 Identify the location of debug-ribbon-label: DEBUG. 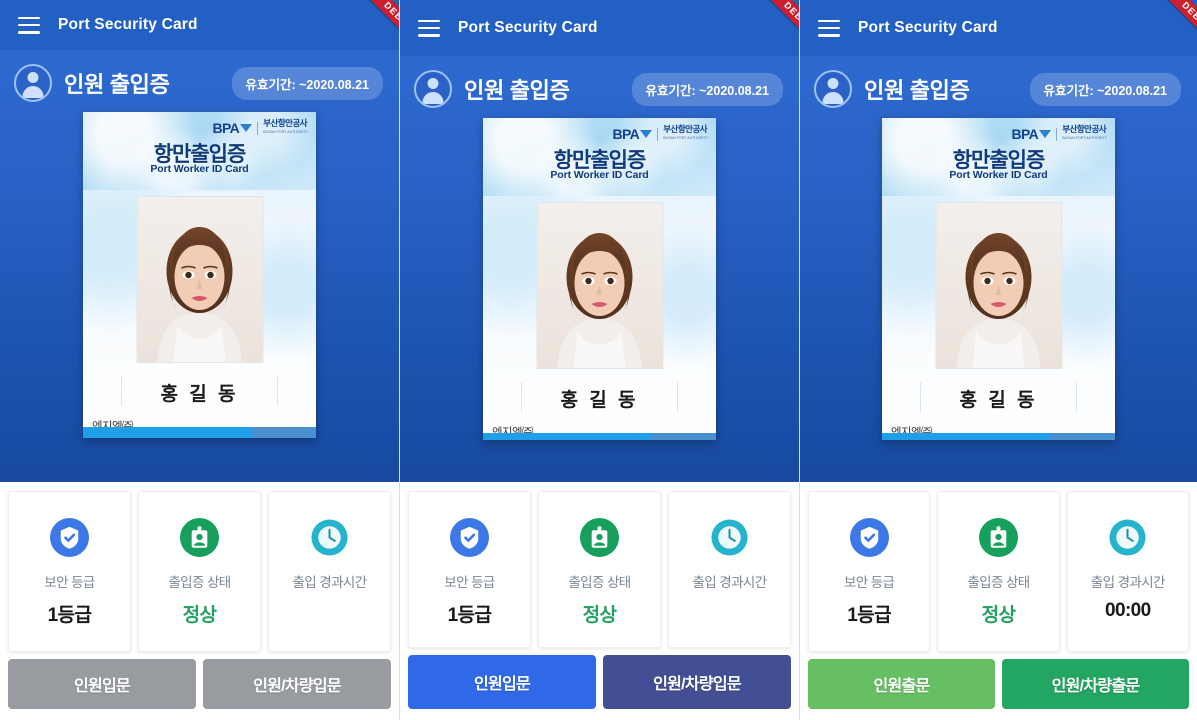
(1175, 30).